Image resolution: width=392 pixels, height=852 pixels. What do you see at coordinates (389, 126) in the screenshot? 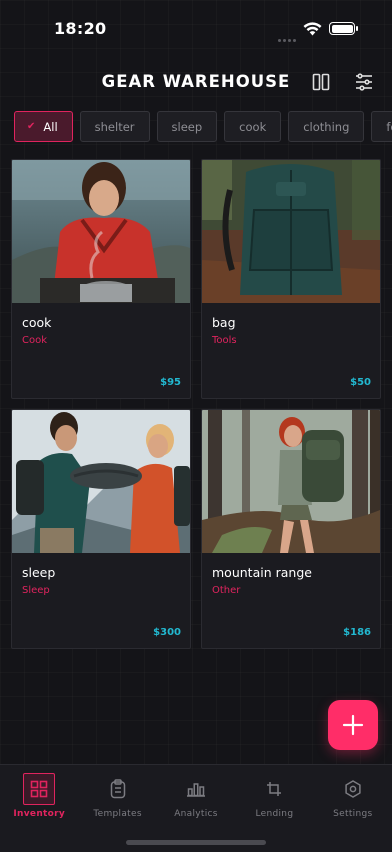
I see `chip-label: footwear` at bounding box center [389, 126].